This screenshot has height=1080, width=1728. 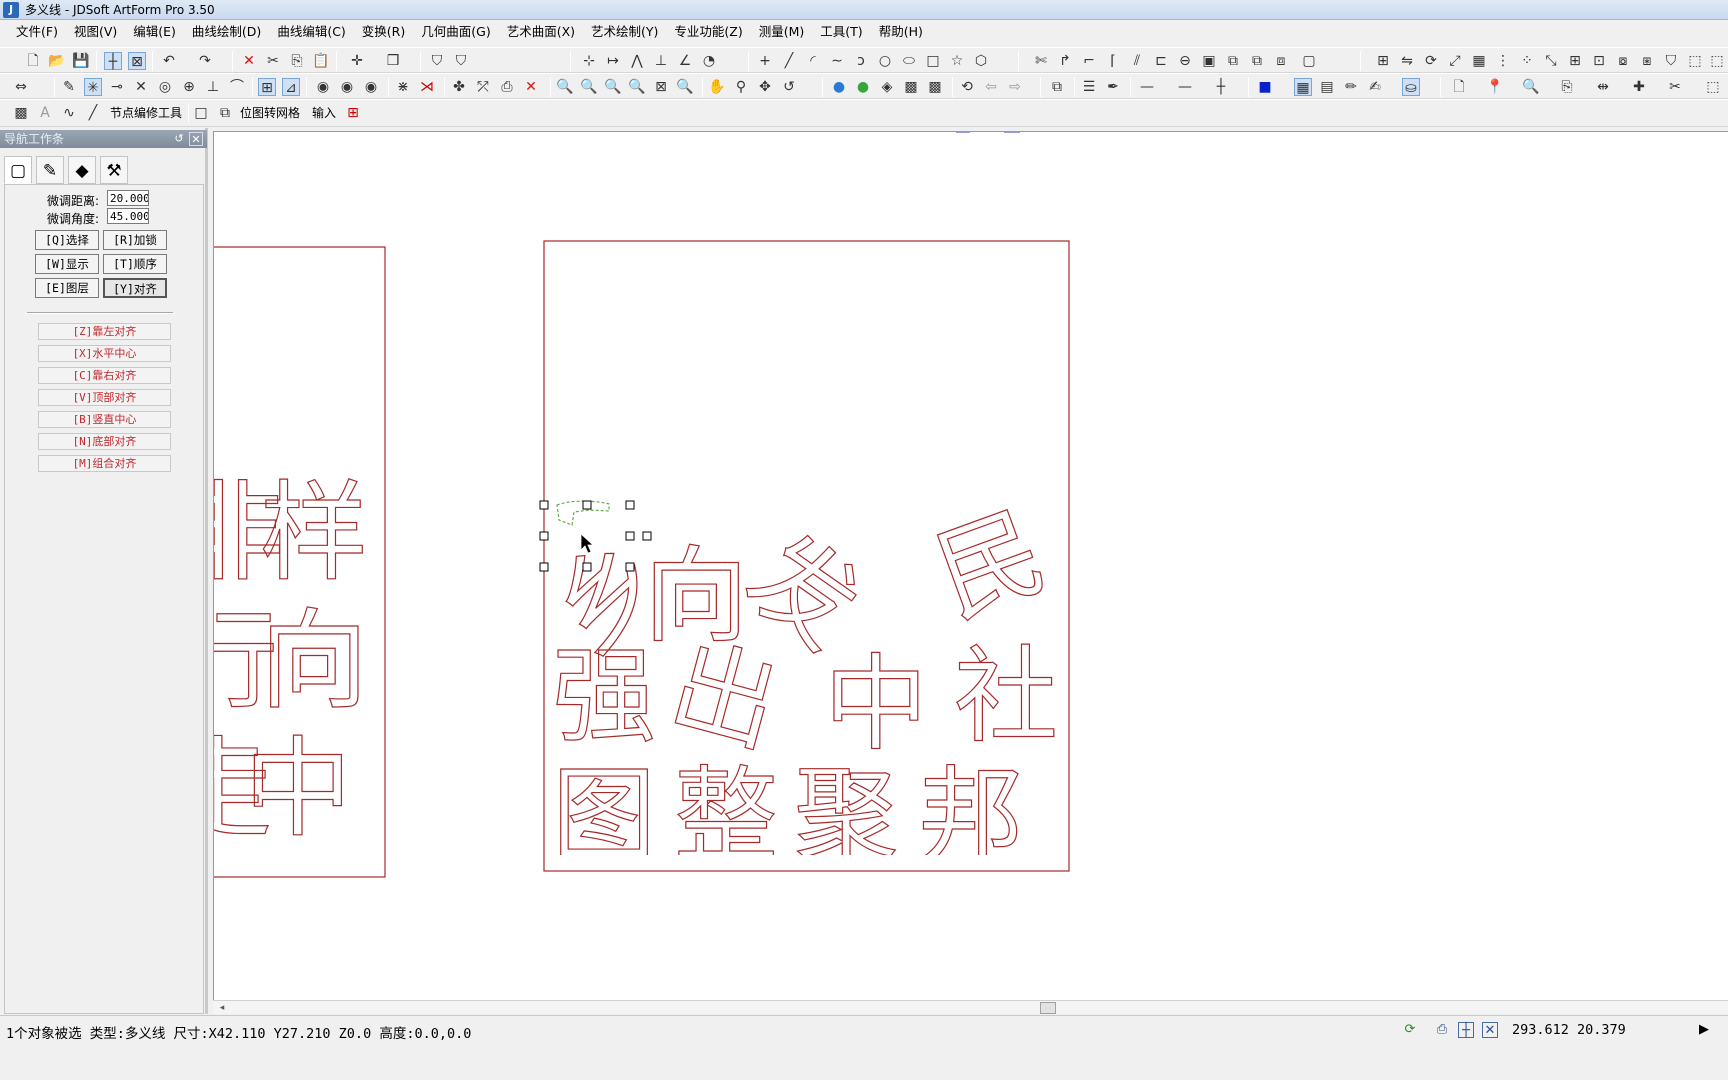 I want to click on order-button: [T]顺序, so click(x=135, y=264).